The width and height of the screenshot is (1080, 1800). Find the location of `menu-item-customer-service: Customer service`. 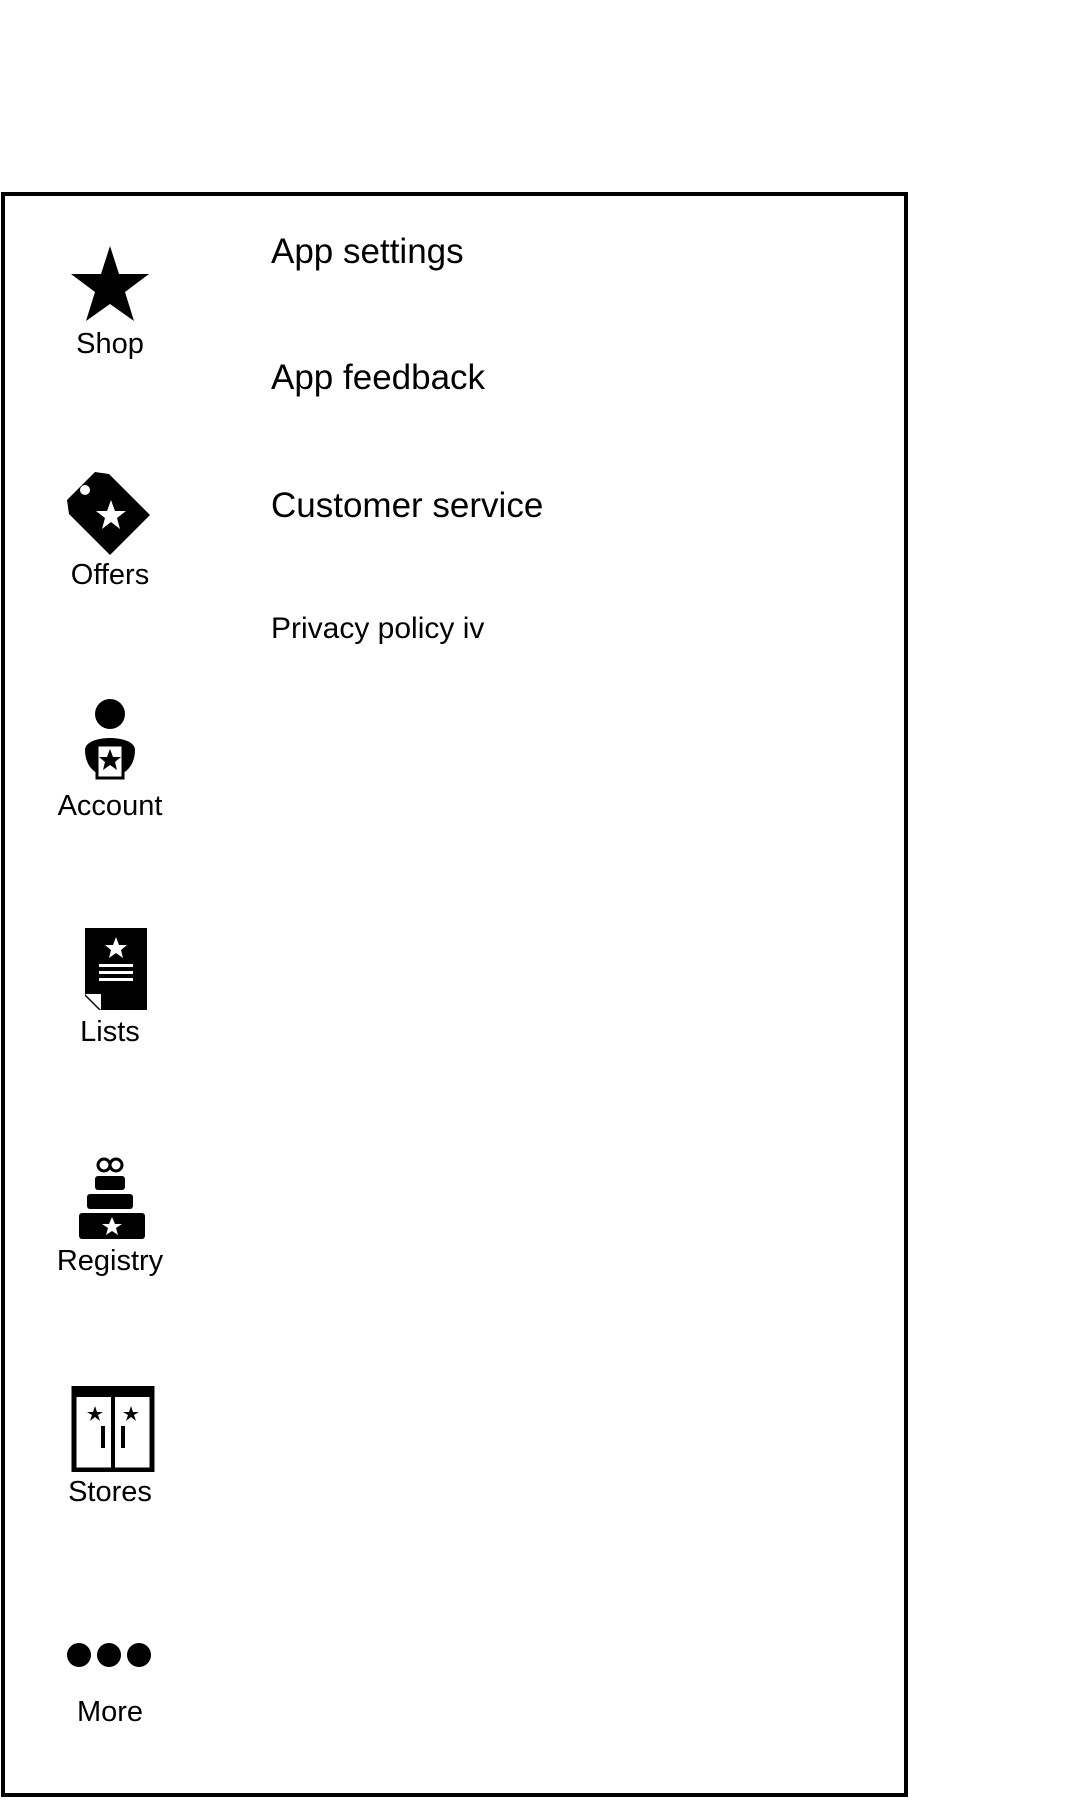

menu-item-customer-service: Customer service is located at coordinates (407, 506).